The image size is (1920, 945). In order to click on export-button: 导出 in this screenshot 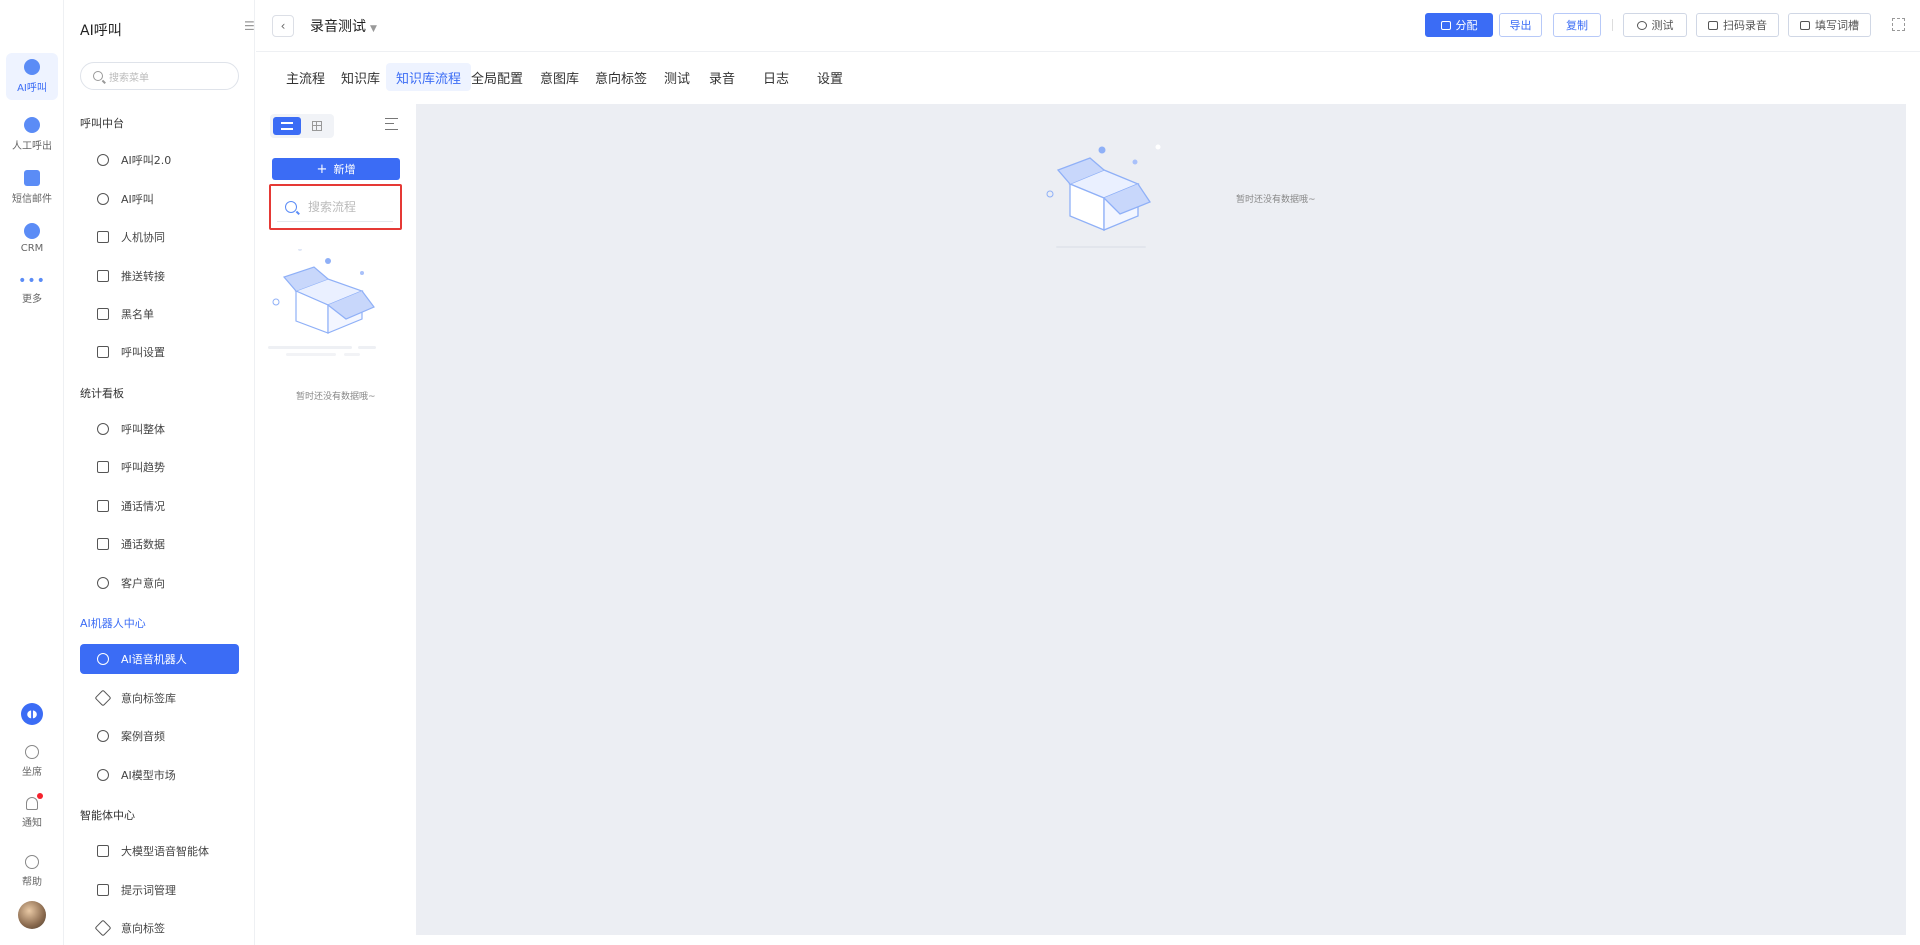, I will do `click(1520, 25)`.